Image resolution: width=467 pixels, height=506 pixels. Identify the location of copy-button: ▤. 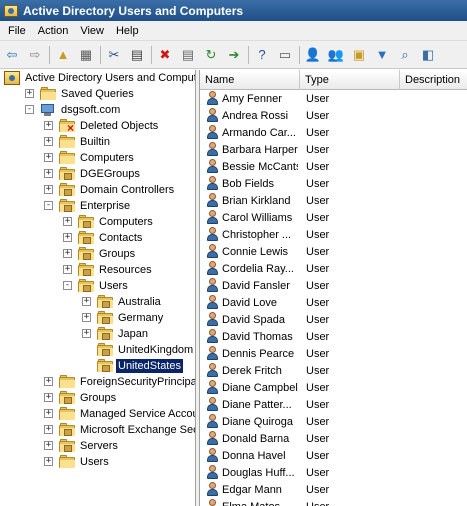
(137, 55).